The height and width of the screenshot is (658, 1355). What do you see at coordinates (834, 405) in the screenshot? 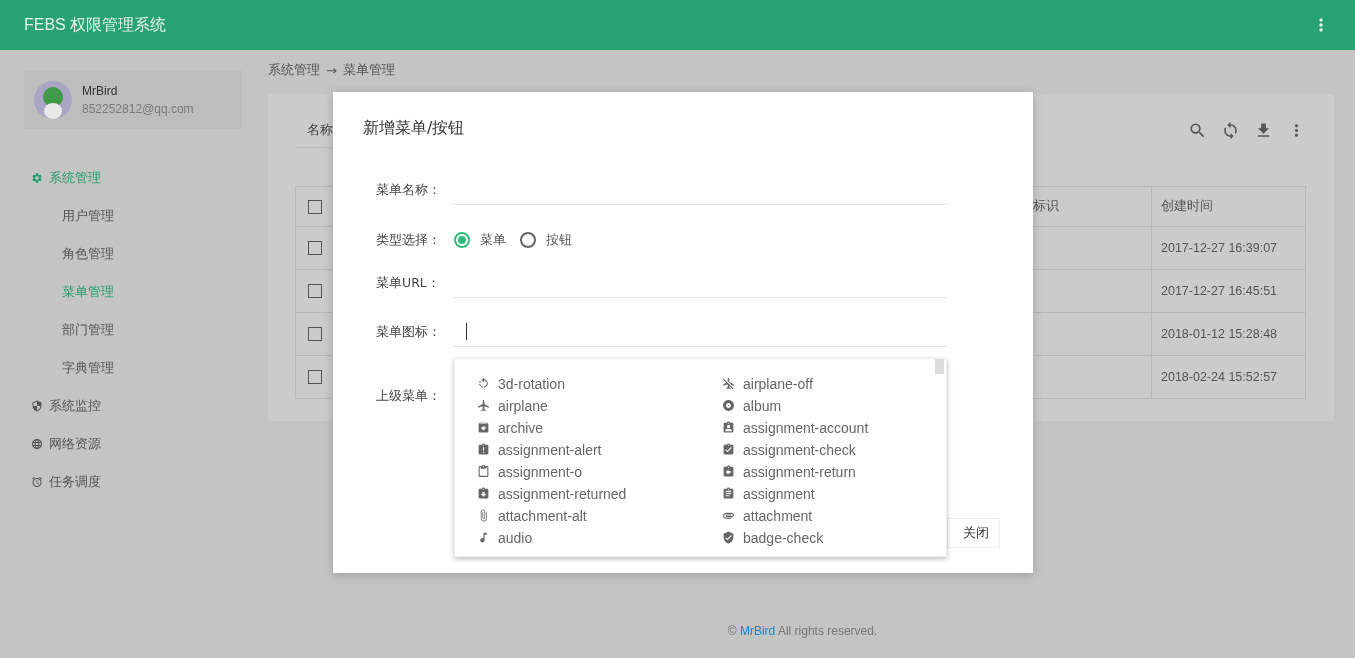
I see `icon-option: album` at bounding box center [834, 405].